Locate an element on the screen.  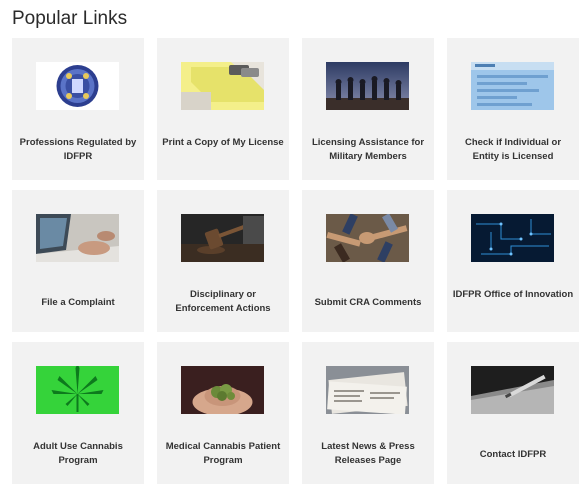
link-tile-disciplinary-actions: Disciplinary or Enforcement Actions is located at coordinates (223, 261).